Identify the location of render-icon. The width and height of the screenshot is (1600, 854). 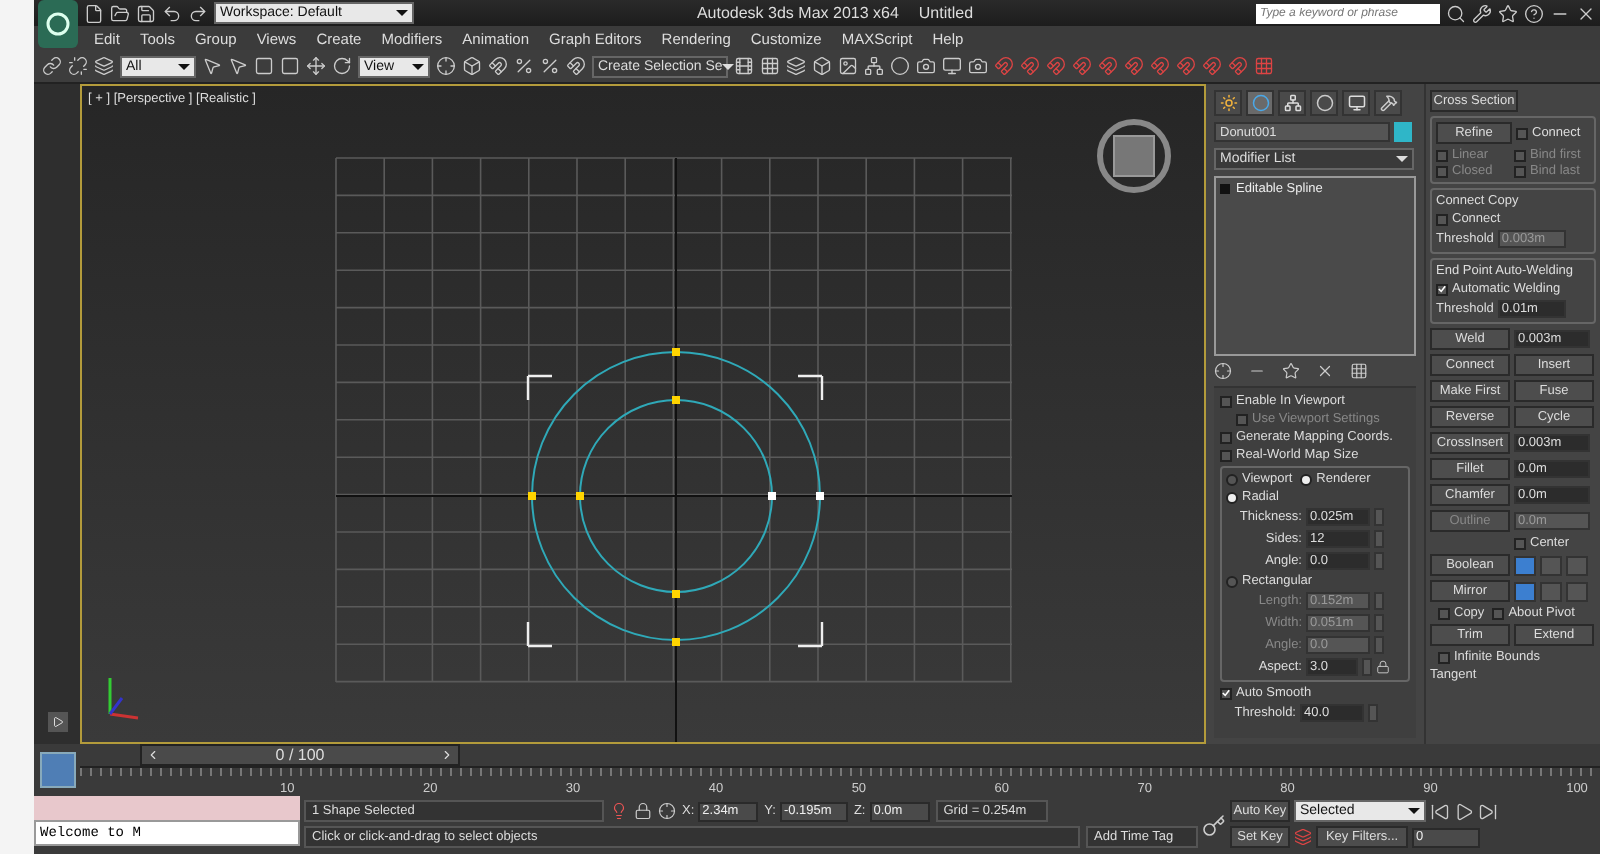
(978, 66).